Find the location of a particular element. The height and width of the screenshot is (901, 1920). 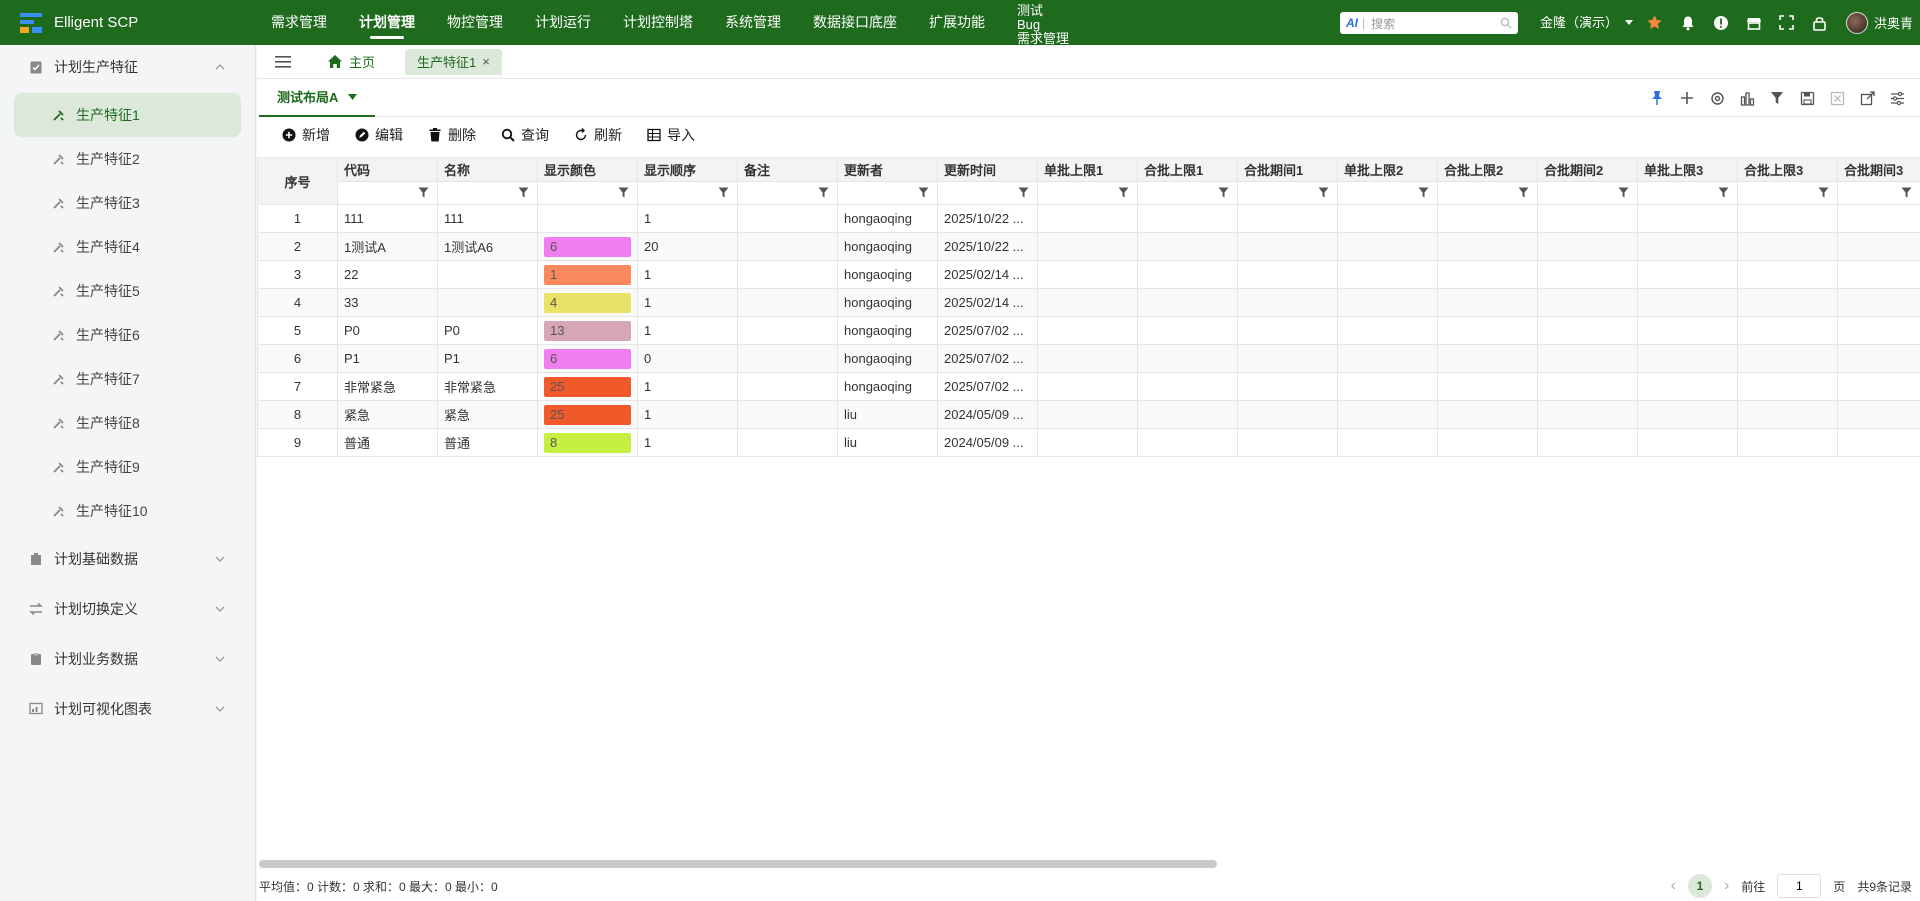

sidebar-item-feature-4: 生产特征4 is located at coordinates (127, 247).